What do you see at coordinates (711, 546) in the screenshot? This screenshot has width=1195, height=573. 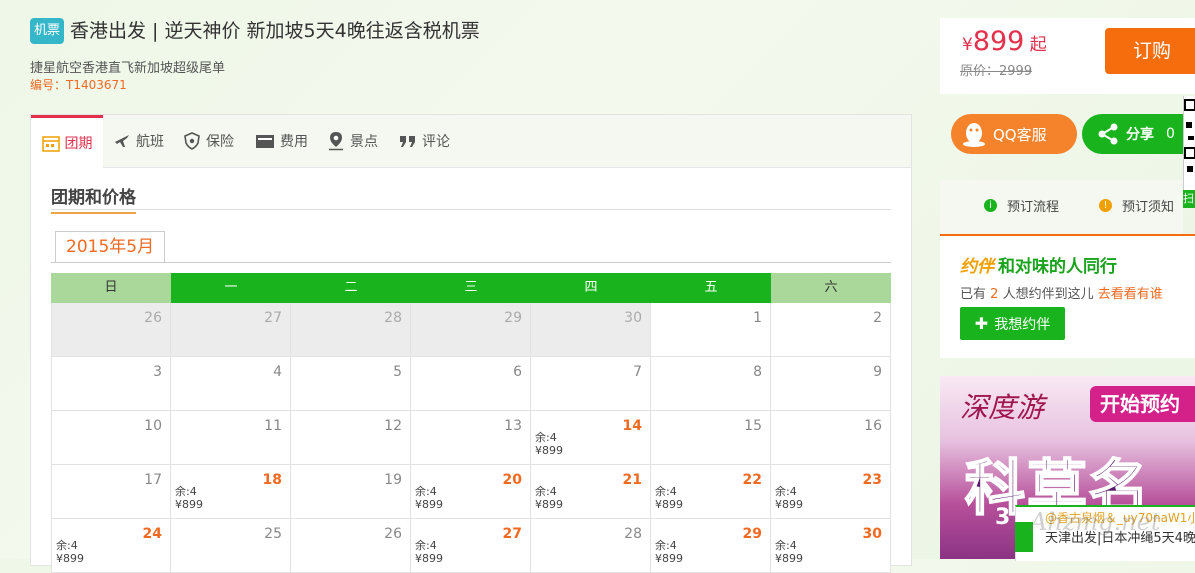 I see `calendar-day-available: 29 余:4 ¥899` at bounding box center [711, 546].